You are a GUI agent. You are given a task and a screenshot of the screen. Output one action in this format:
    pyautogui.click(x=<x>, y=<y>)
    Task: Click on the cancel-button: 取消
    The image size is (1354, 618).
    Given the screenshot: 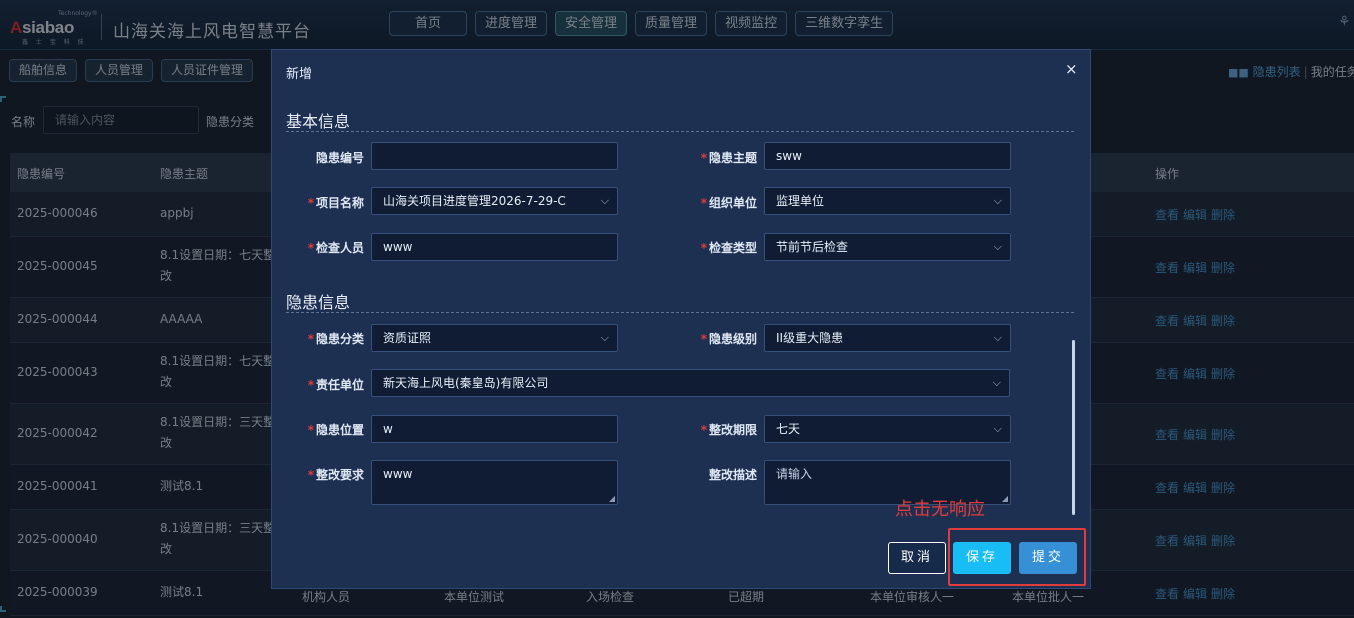 What is the action you would take?
    pyautogui.click(x=917, y=558)
    